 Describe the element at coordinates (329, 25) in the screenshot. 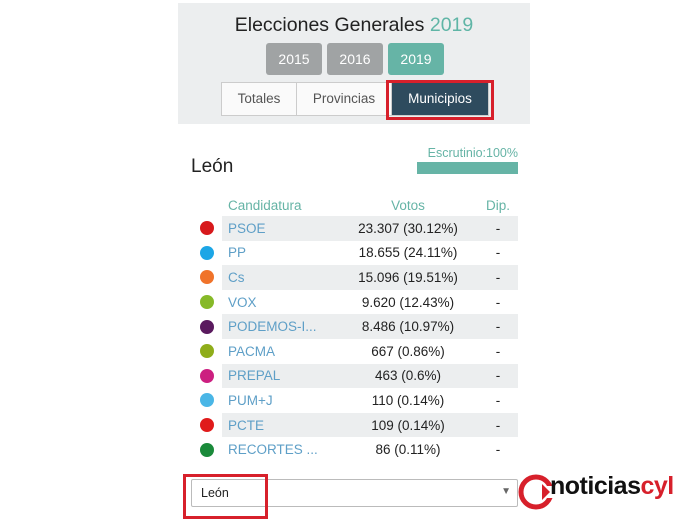

I see `title-prefix: Elecciones Generales` at that location.